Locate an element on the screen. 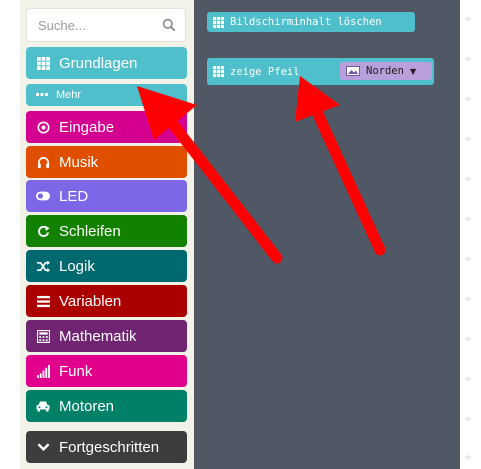 Image resolution: width=481 pixels, height=469 pixels. category-led: LED is located at coordinates (106, 196).